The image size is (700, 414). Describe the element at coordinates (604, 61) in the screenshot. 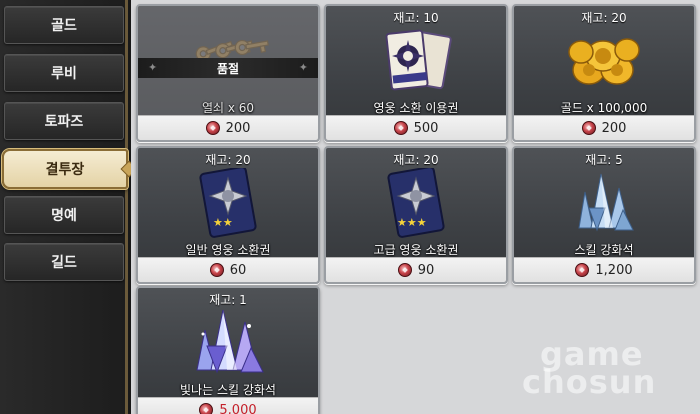

I see `gold-coins-icon` at that location.